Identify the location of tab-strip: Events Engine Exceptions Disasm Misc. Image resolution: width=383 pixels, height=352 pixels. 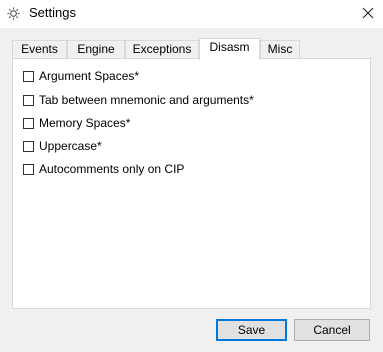
(192, 49).